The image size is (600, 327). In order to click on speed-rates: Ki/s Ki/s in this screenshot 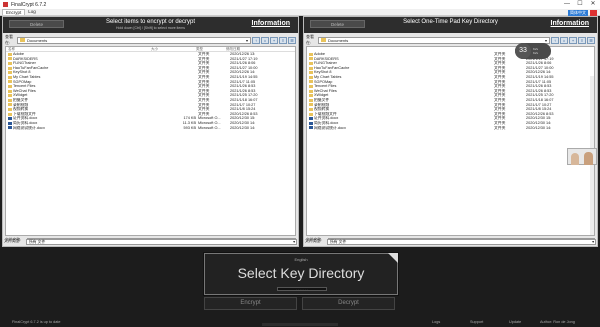, I will do `click(534, 51)`.